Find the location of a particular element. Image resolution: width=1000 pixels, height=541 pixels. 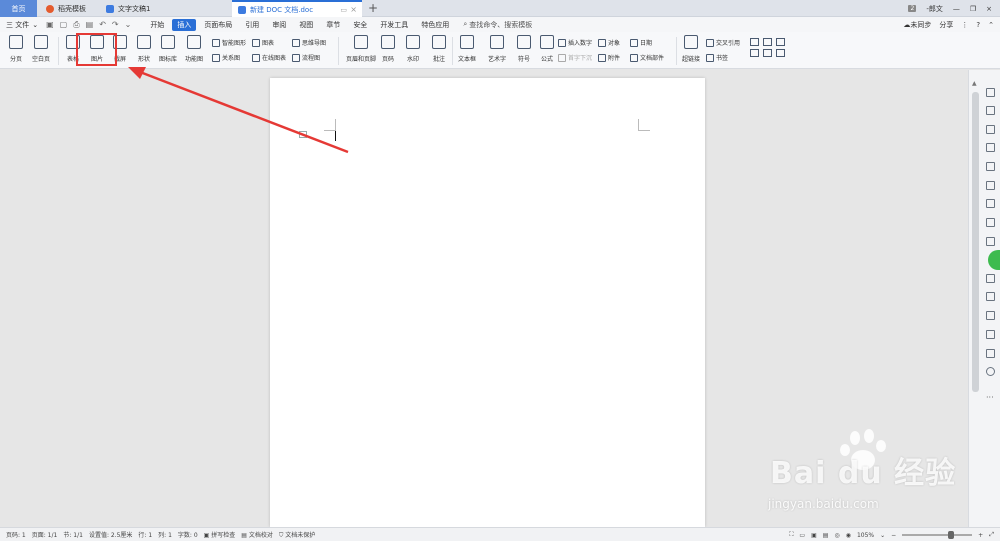

status-words: 字数: 0 is located at coordinates (188, 534).